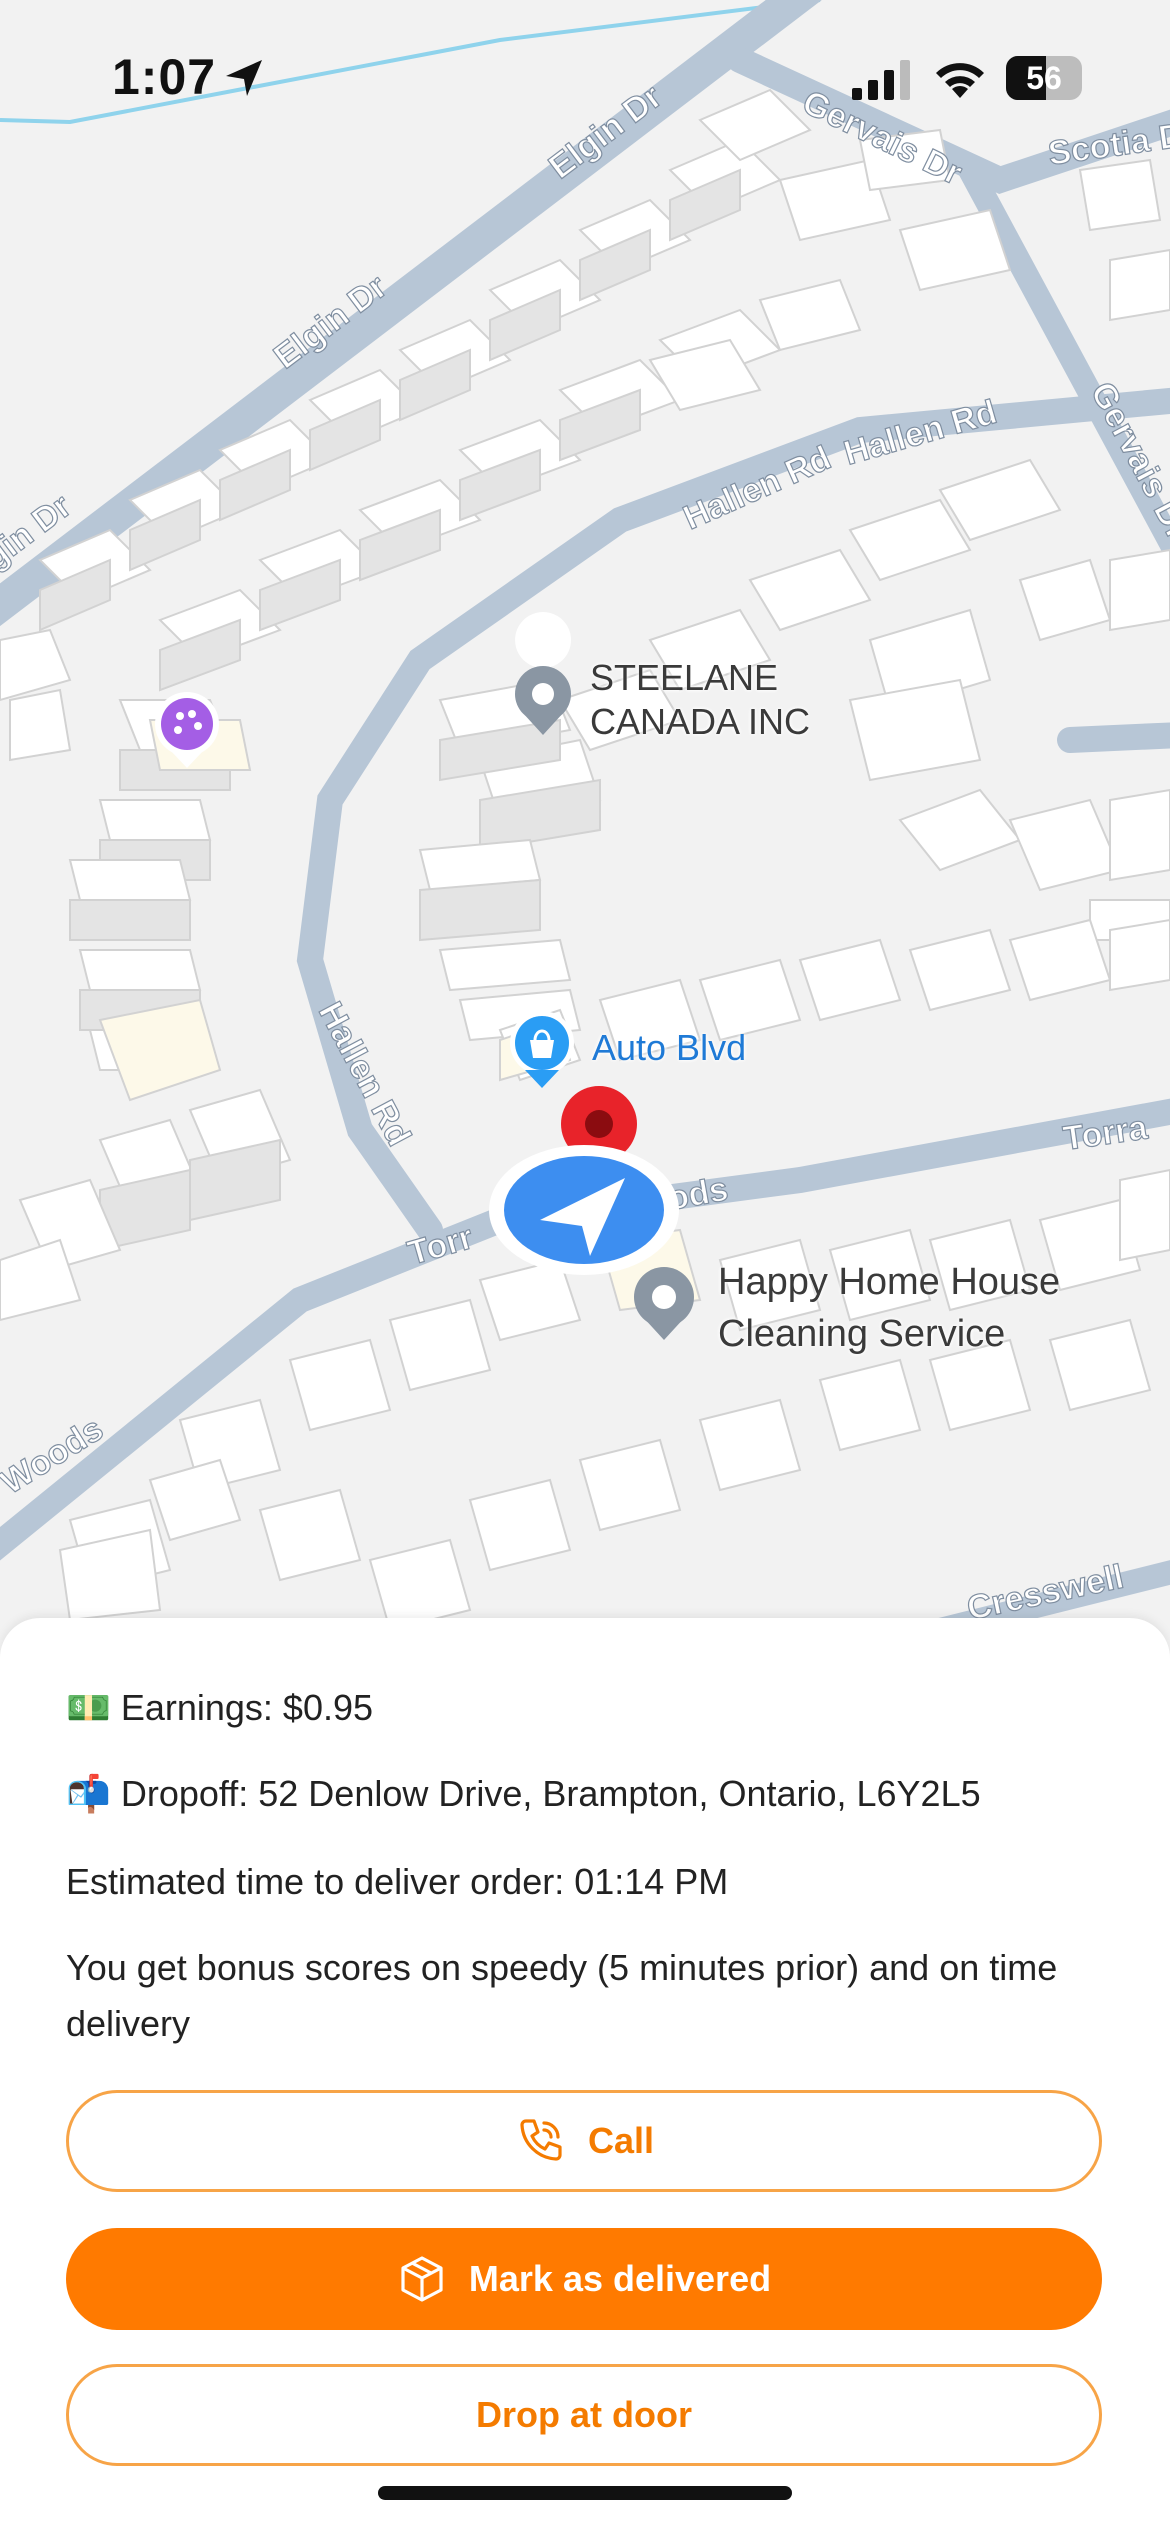 This screenshot has width=1170, height=2532. What do you see at coordinates (584, 2141) in the screenshot?
I see `call-button: Call` at bounding box center [584, 2141].